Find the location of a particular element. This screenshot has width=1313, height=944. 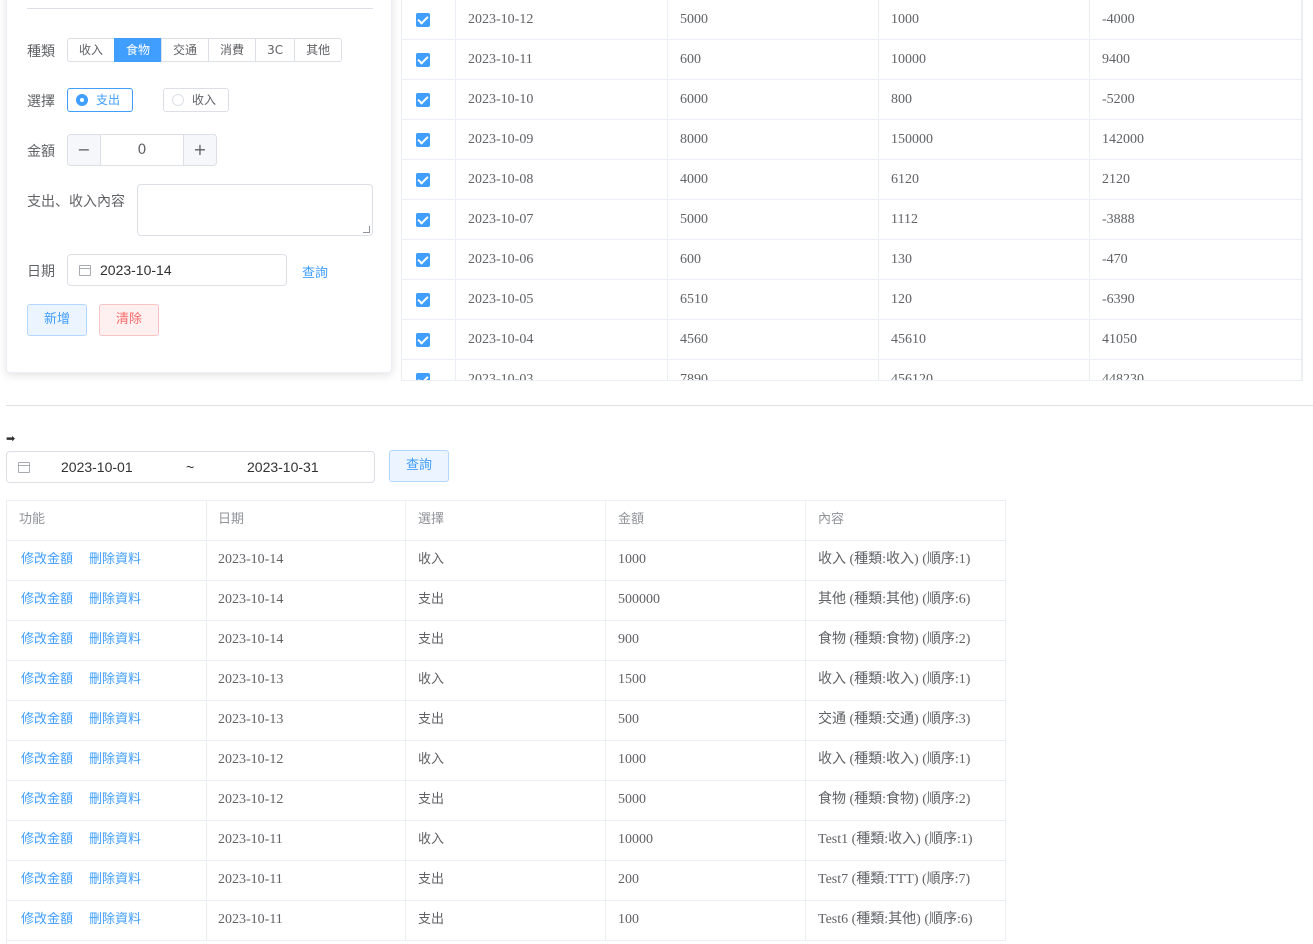

summary-date-cell: 2023-10-04 is located at coordinates (562, 340).